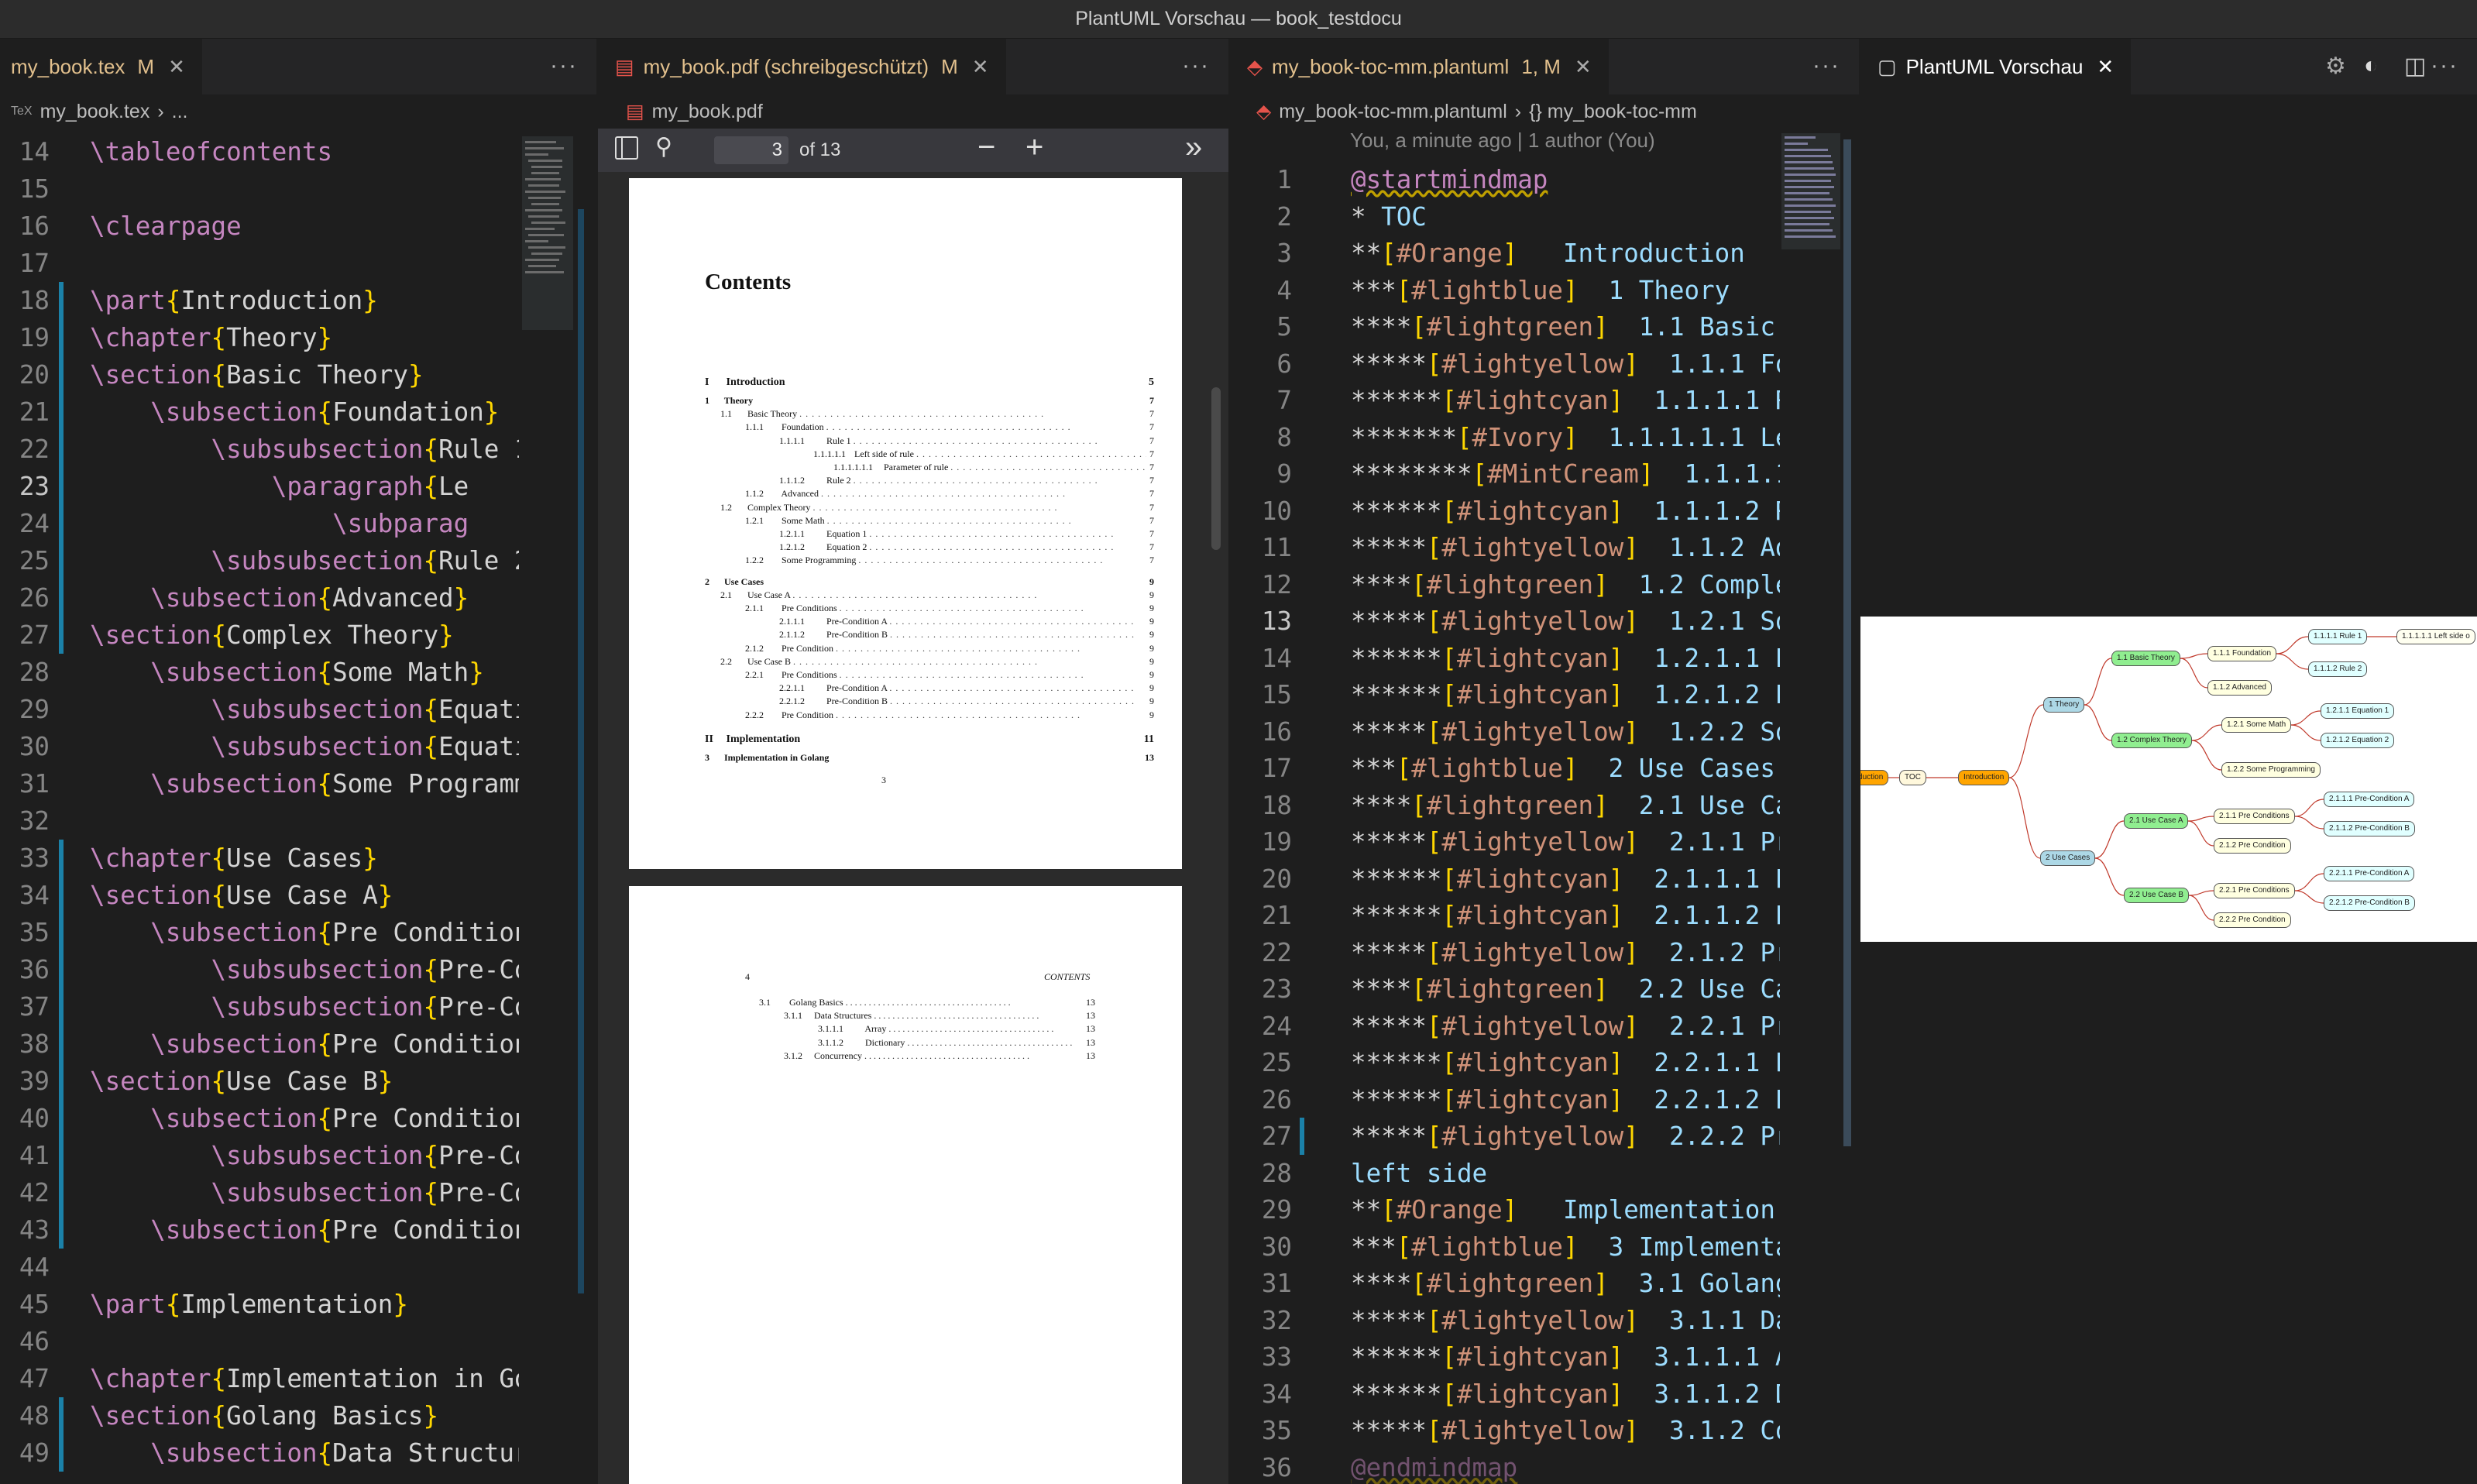 The height and width of the screenshot is (1484, 2477). I want to click on mindmap-node: 2.1.1 Pre Conditions, so click(2254, 816).